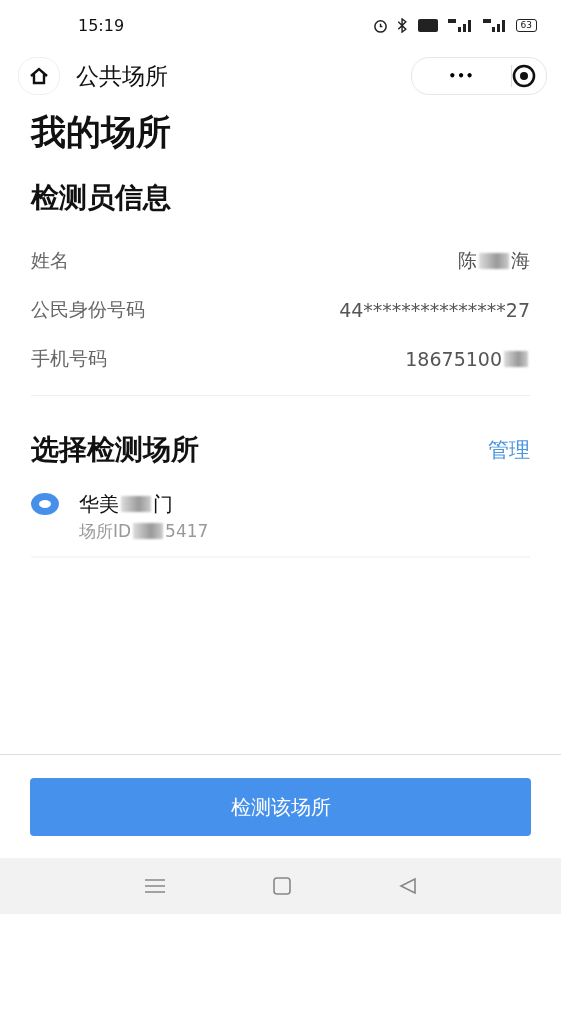 The width and height of the screenshot is (561, 1009). I want to click on section-heading: 检测员信息, so click(101, 198).